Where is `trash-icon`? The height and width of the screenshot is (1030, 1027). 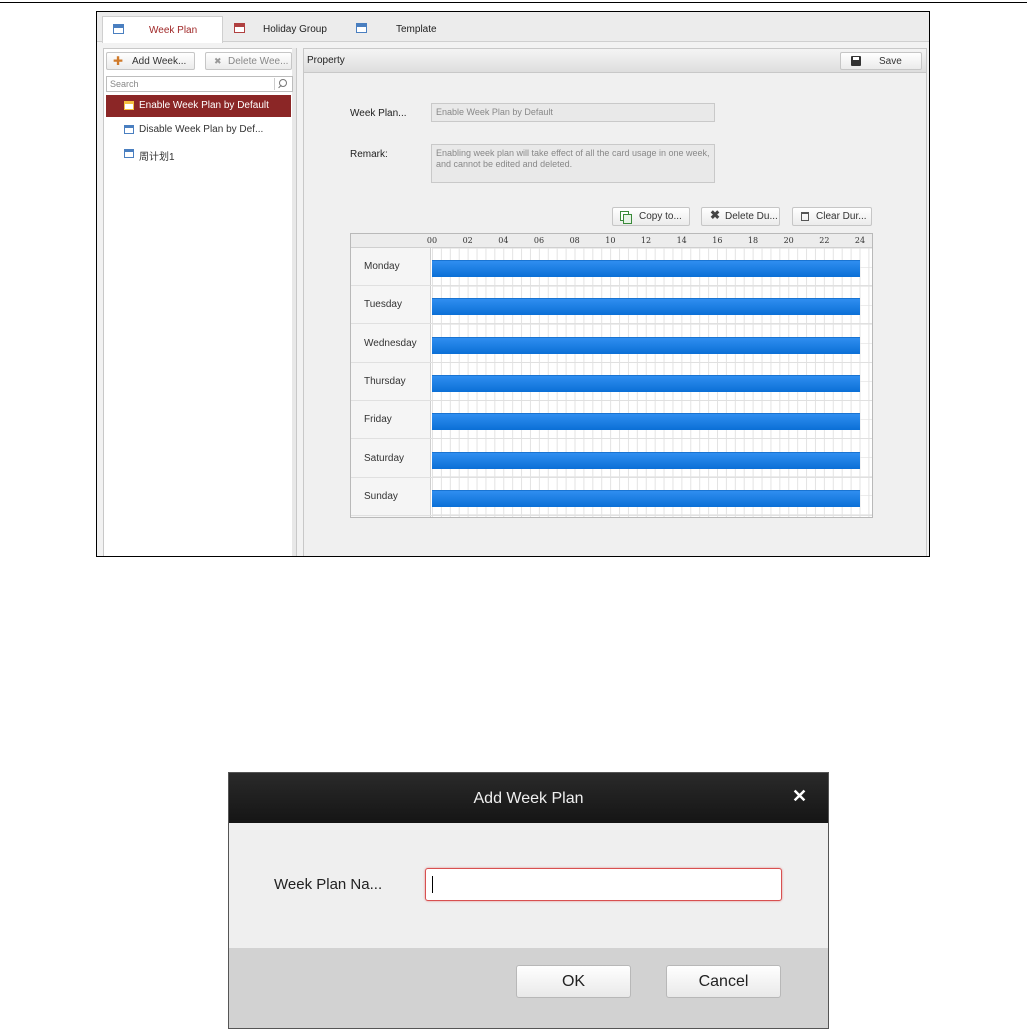
trash-icon is located at coordinates (805, 216).